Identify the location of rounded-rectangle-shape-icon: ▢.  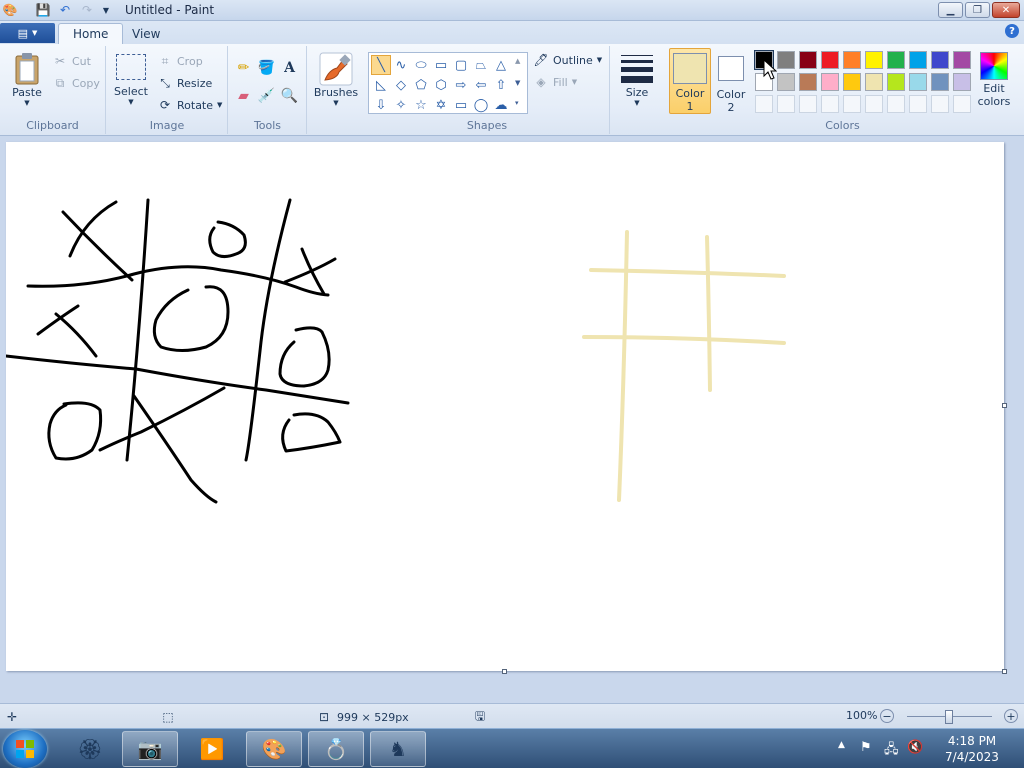
(461, 65).